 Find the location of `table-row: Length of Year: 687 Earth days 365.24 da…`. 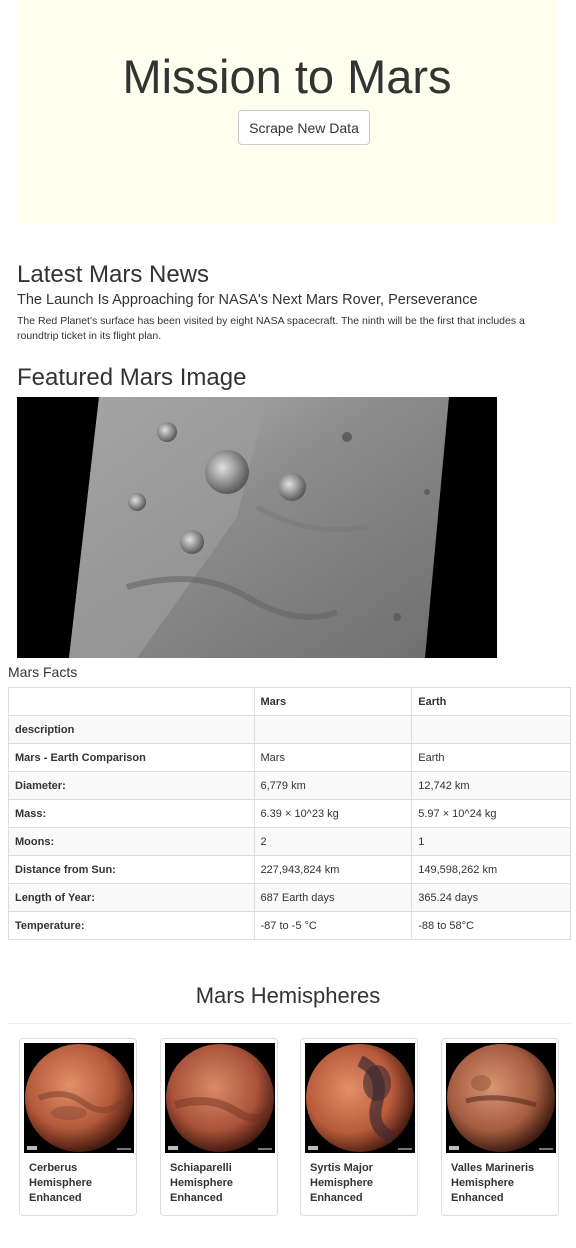

table-row: Length of Year: 687 Earth days 365.24 da… is located at coordinates (289, 897).